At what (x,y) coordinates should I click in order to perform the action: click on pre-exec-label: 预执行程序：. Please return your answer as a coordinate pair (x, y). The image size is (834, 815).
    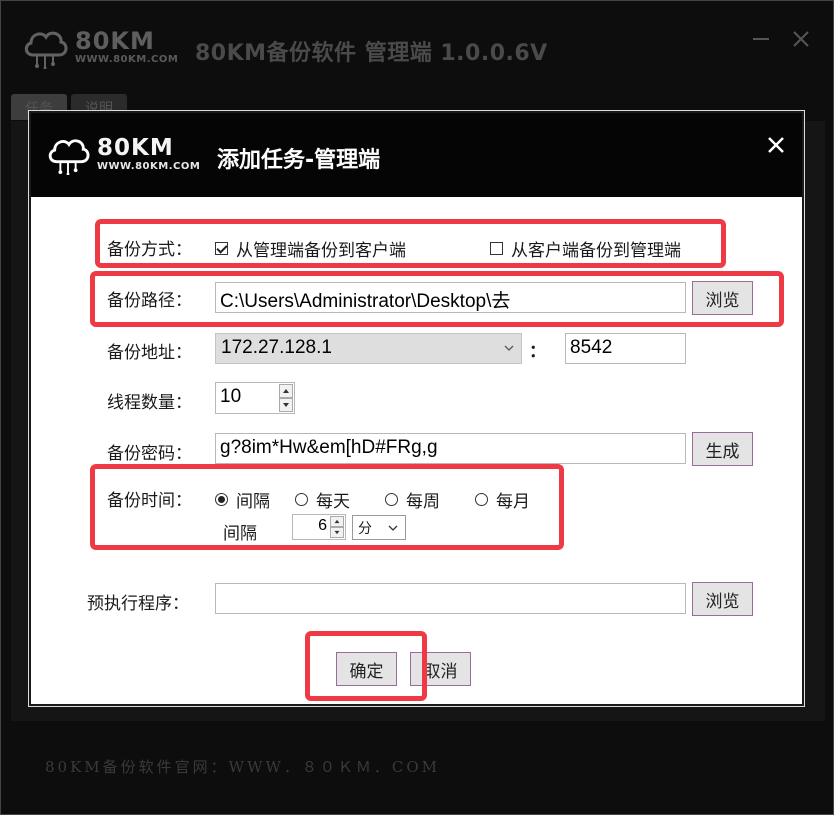
    Looking at the image, I should click on (138, 604).